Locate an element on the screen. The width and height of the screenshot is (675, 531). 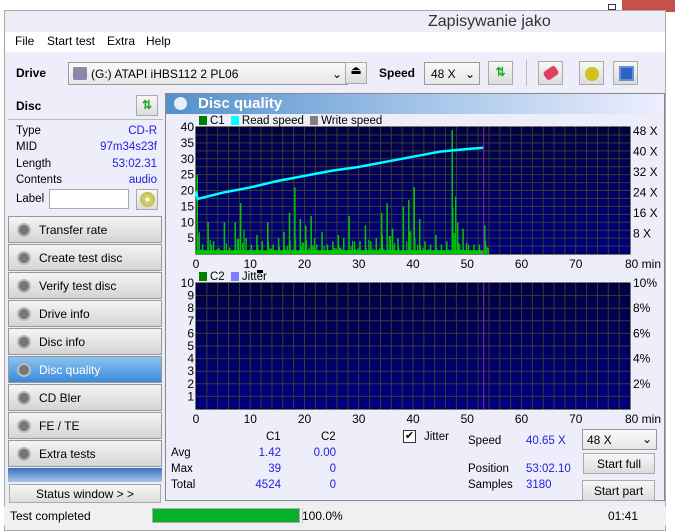
y-tick-label: 8 is located at coordinates (190, 308).